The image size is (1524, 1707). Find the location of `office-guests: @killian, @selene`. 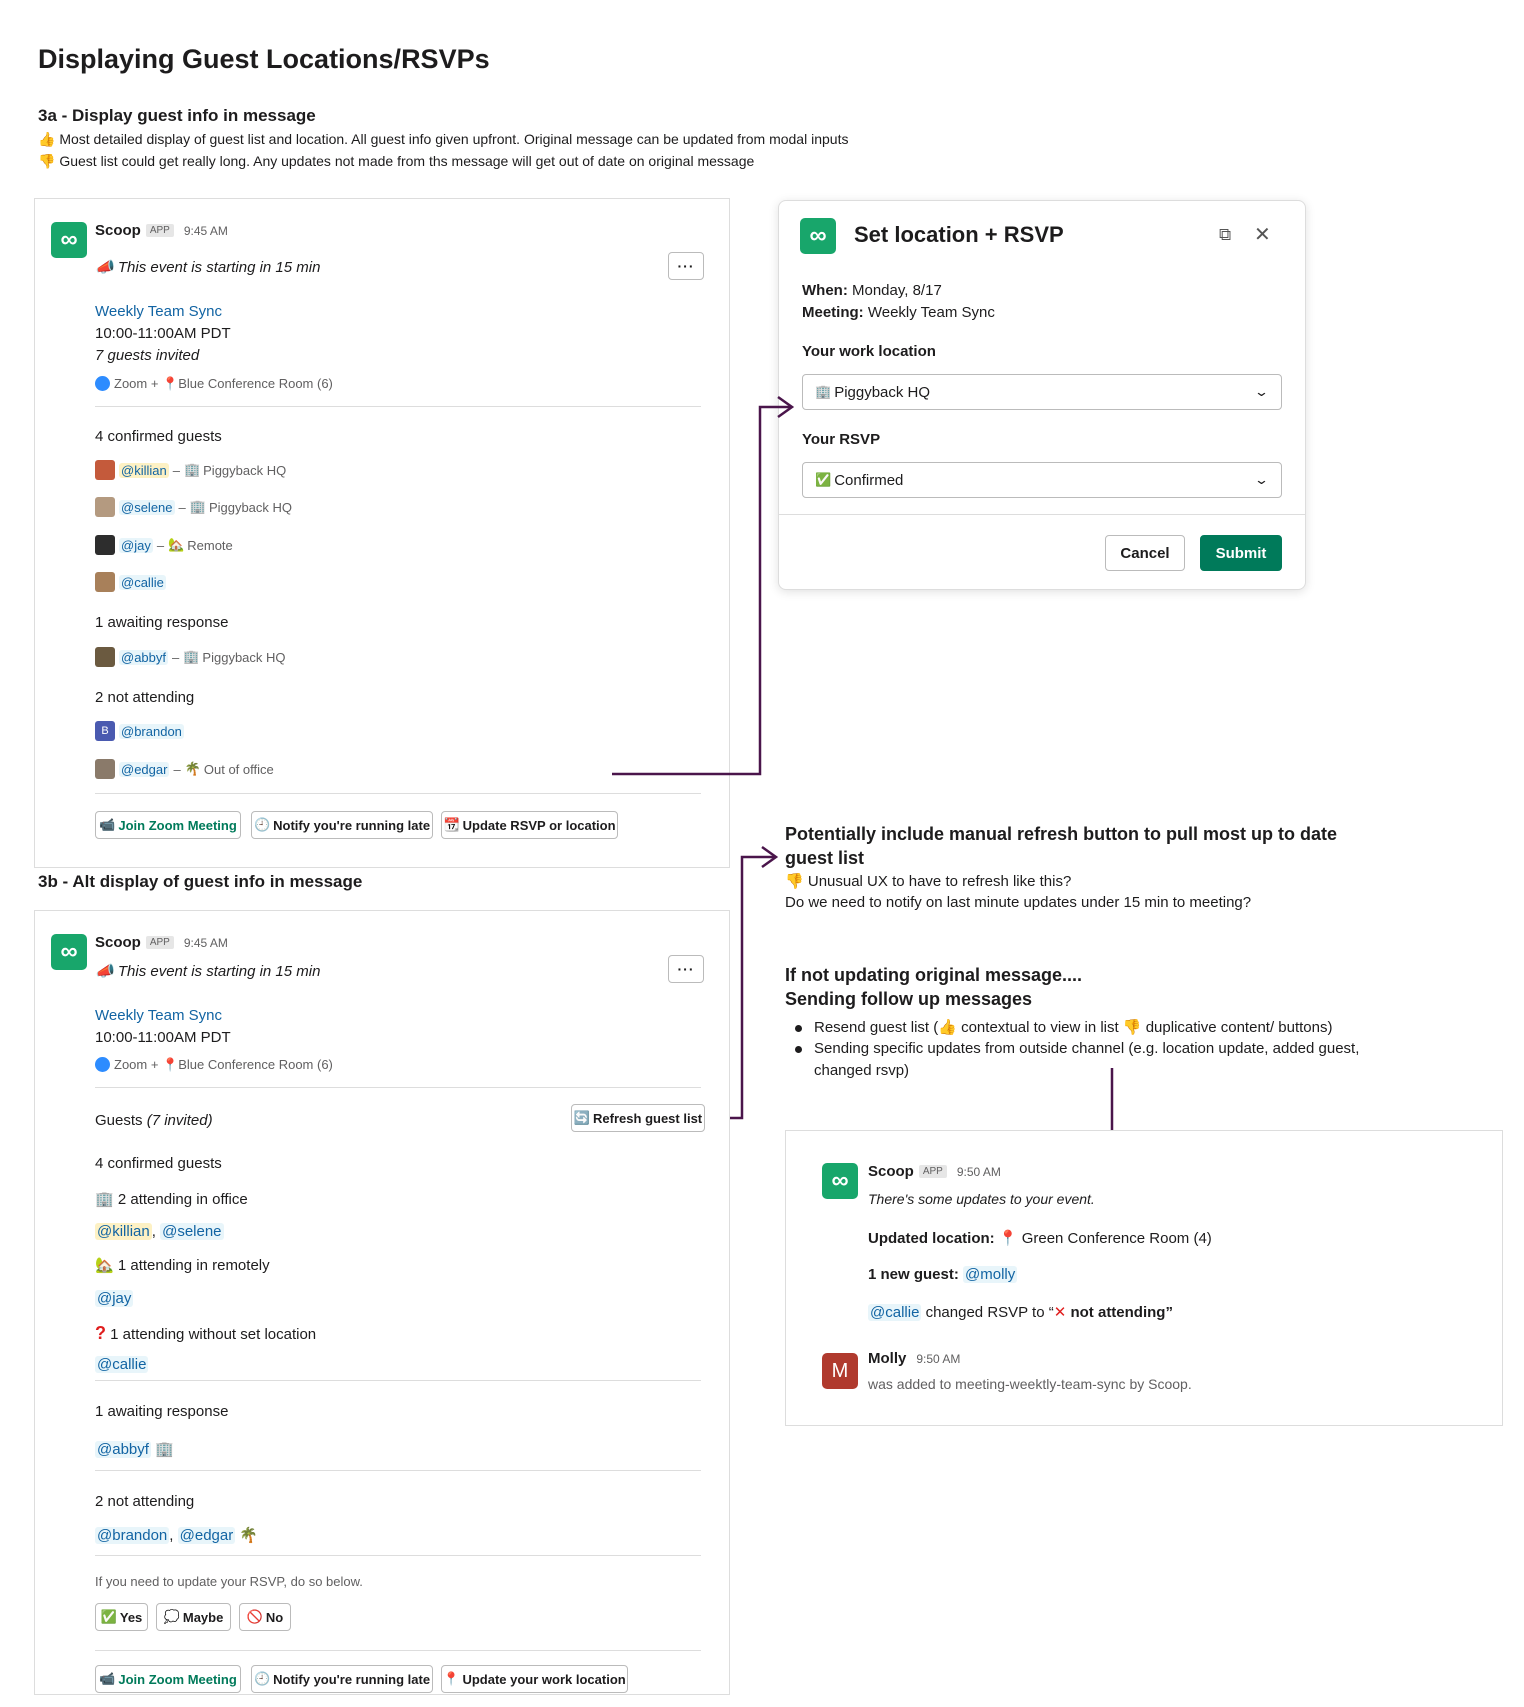

office-guests: @killian, @selene is located at coordinates (159, 1231).